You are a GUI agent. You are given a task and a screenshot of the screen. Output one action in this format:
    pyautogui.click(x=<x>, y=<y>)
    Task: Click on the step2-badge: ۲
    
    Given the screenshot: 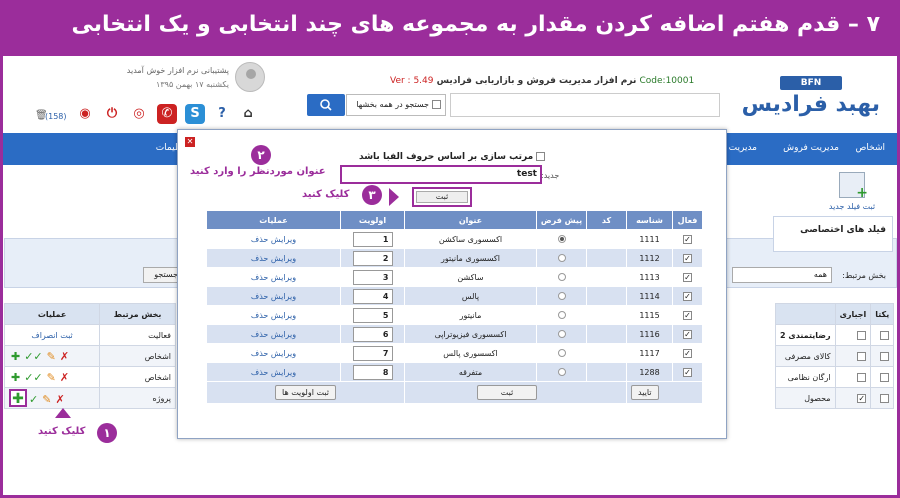 What is the action you would take?
    pyautogui.click(x=261, y=155)
    